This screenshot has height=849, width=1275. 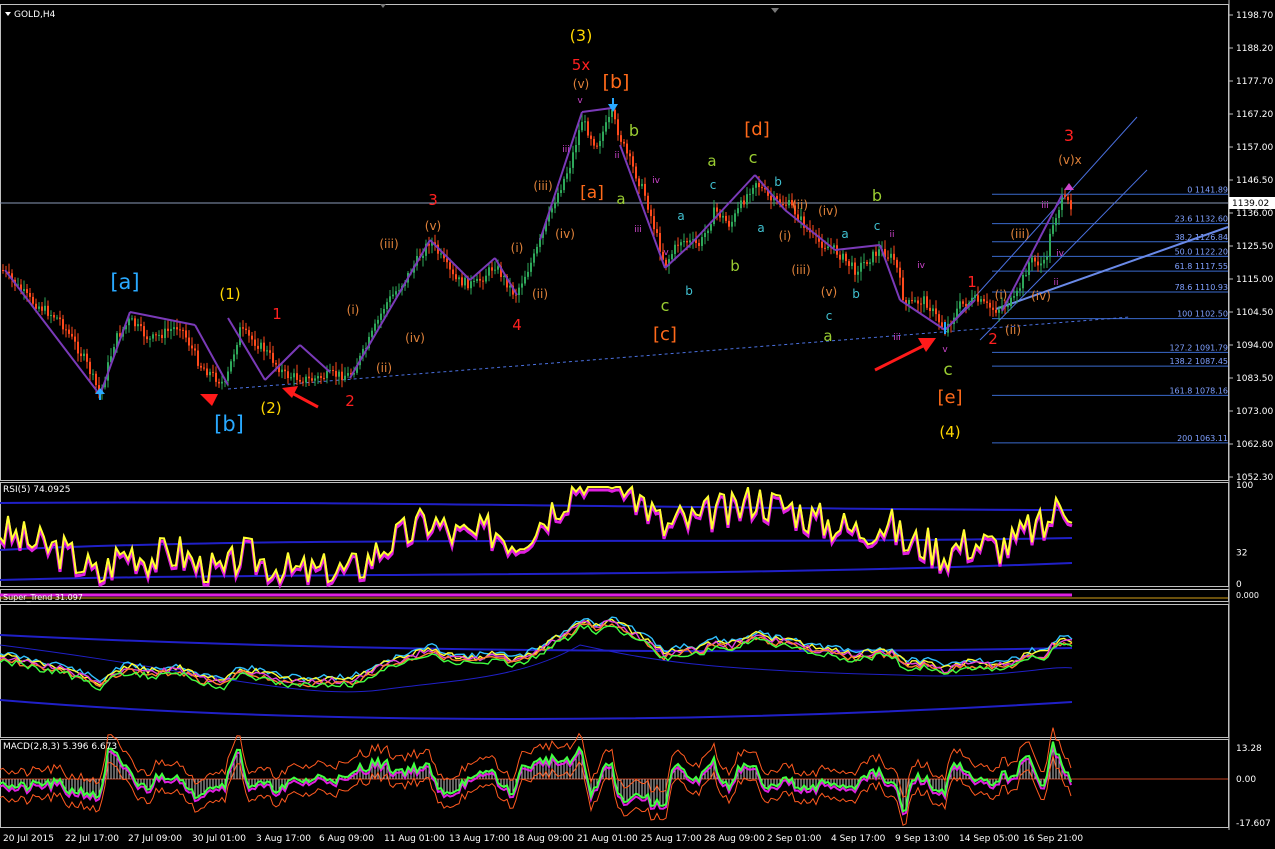 I want to click on wave-label: a, so click(x=827, y=336).